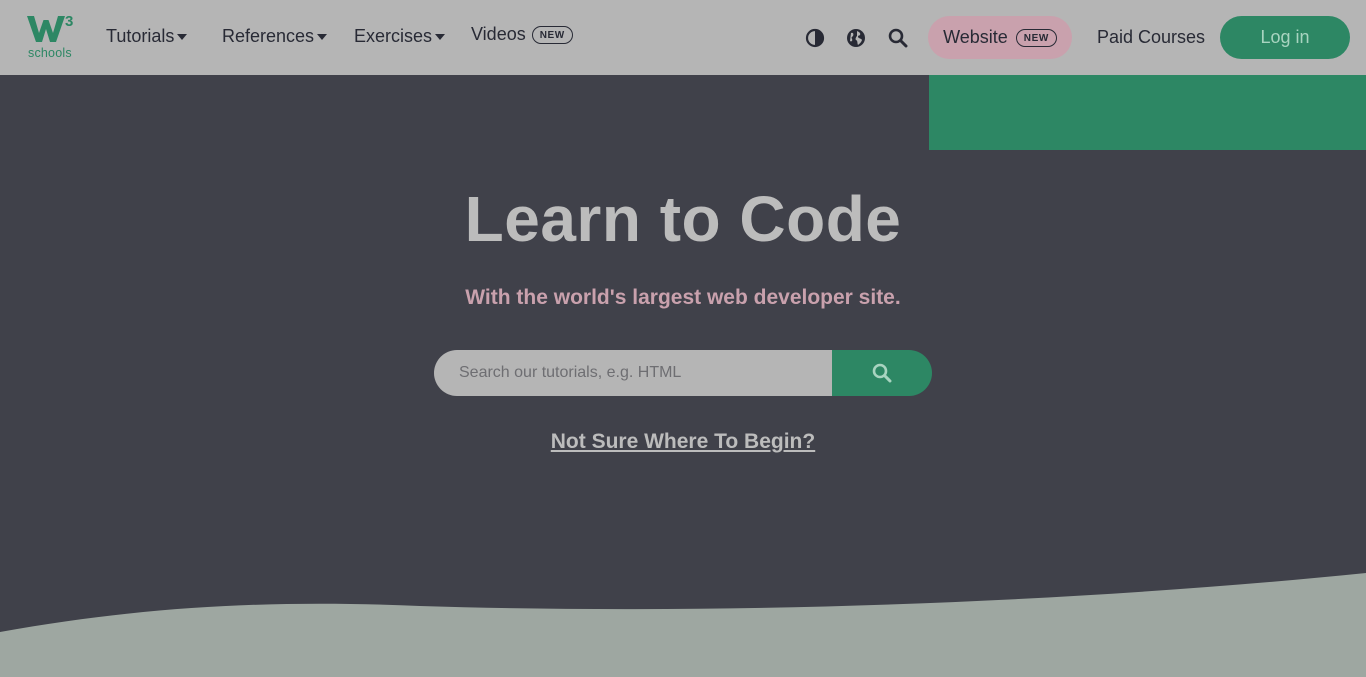 This screenshot has height=677, width=1366. Describe the element at coordinates (50, 53) in the screenshot. I see `logo-text: schools` at that location.